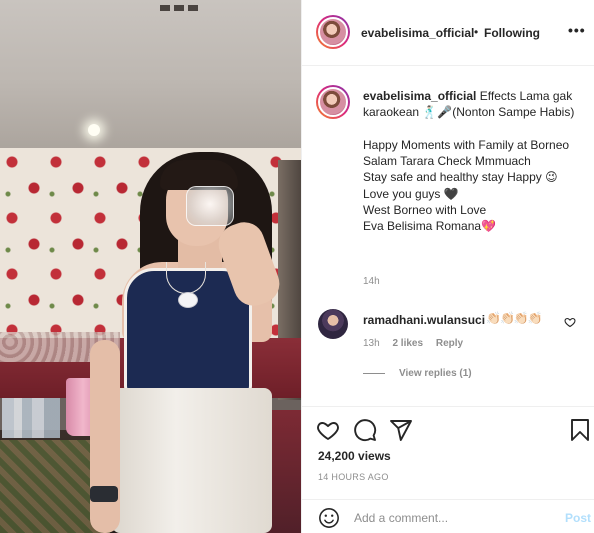 This screenshot has width=594, height=533. What do you see at coordinates (371, 281) in the screenshot?
I see `caption-timestamp: 14h` at bounding box center [371, 281].